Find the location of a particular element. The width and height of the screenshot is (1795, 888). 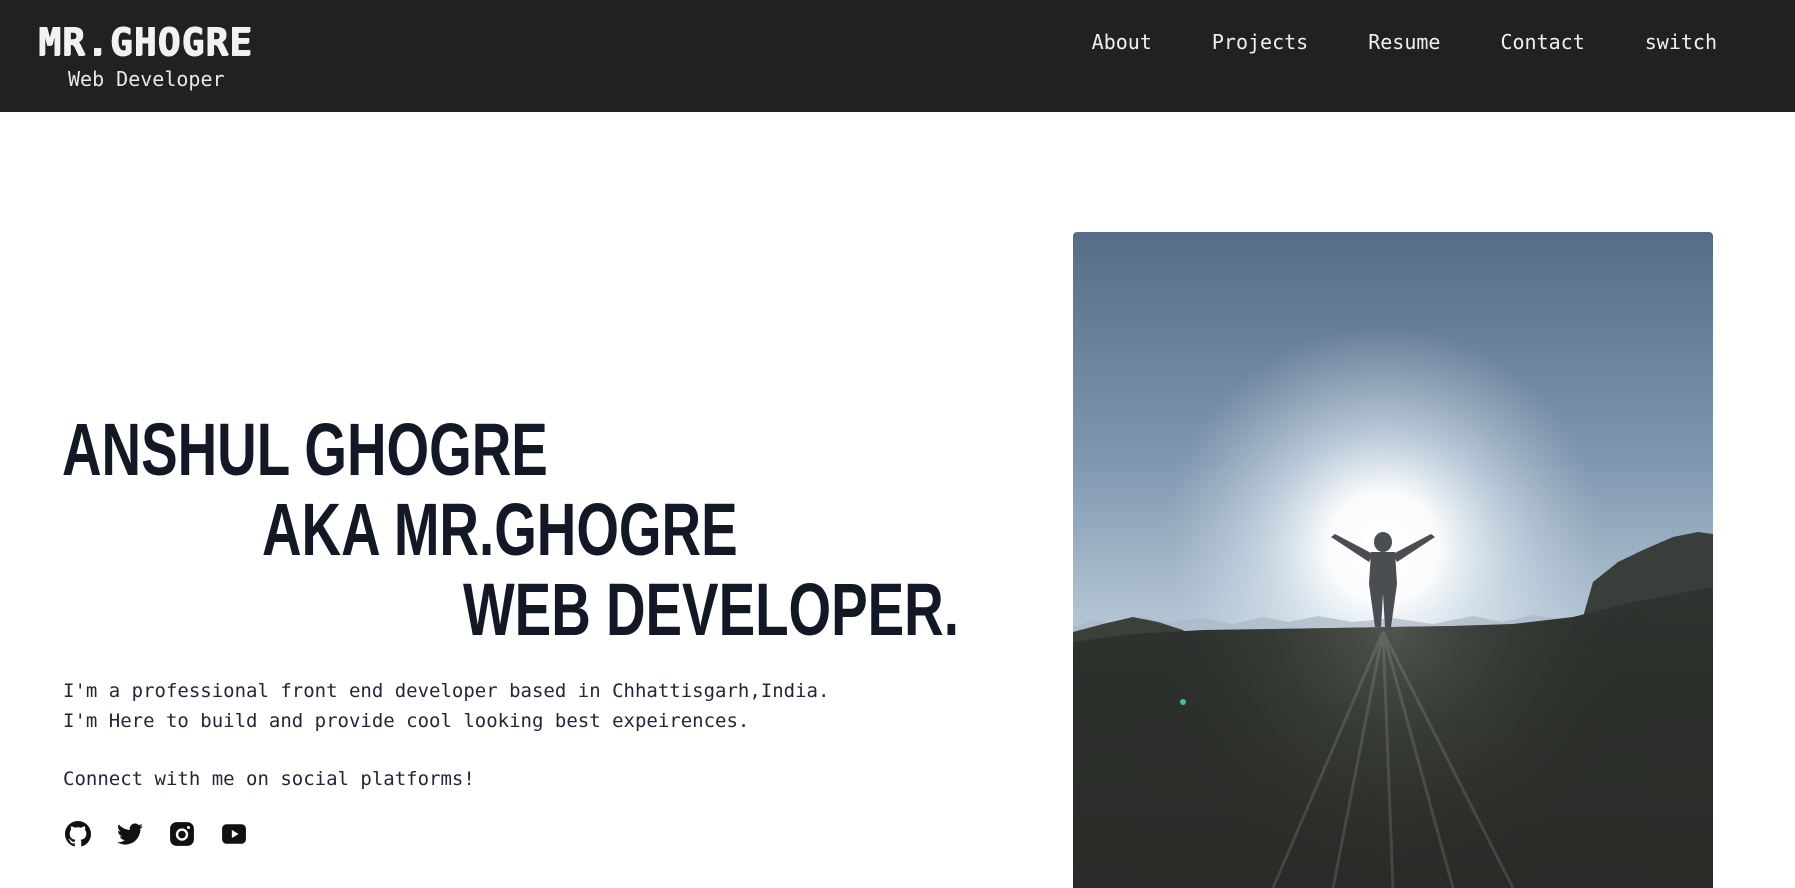

site-subtitle: Web Developer is located at coordinates (146, 79).